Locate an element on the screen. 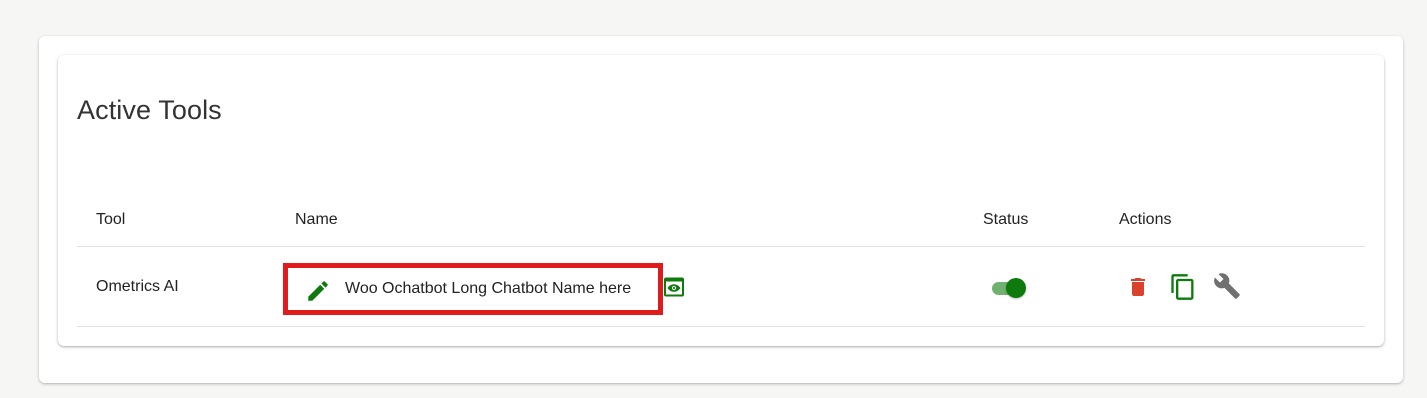  preview-button is located at coordinates (674, 287).